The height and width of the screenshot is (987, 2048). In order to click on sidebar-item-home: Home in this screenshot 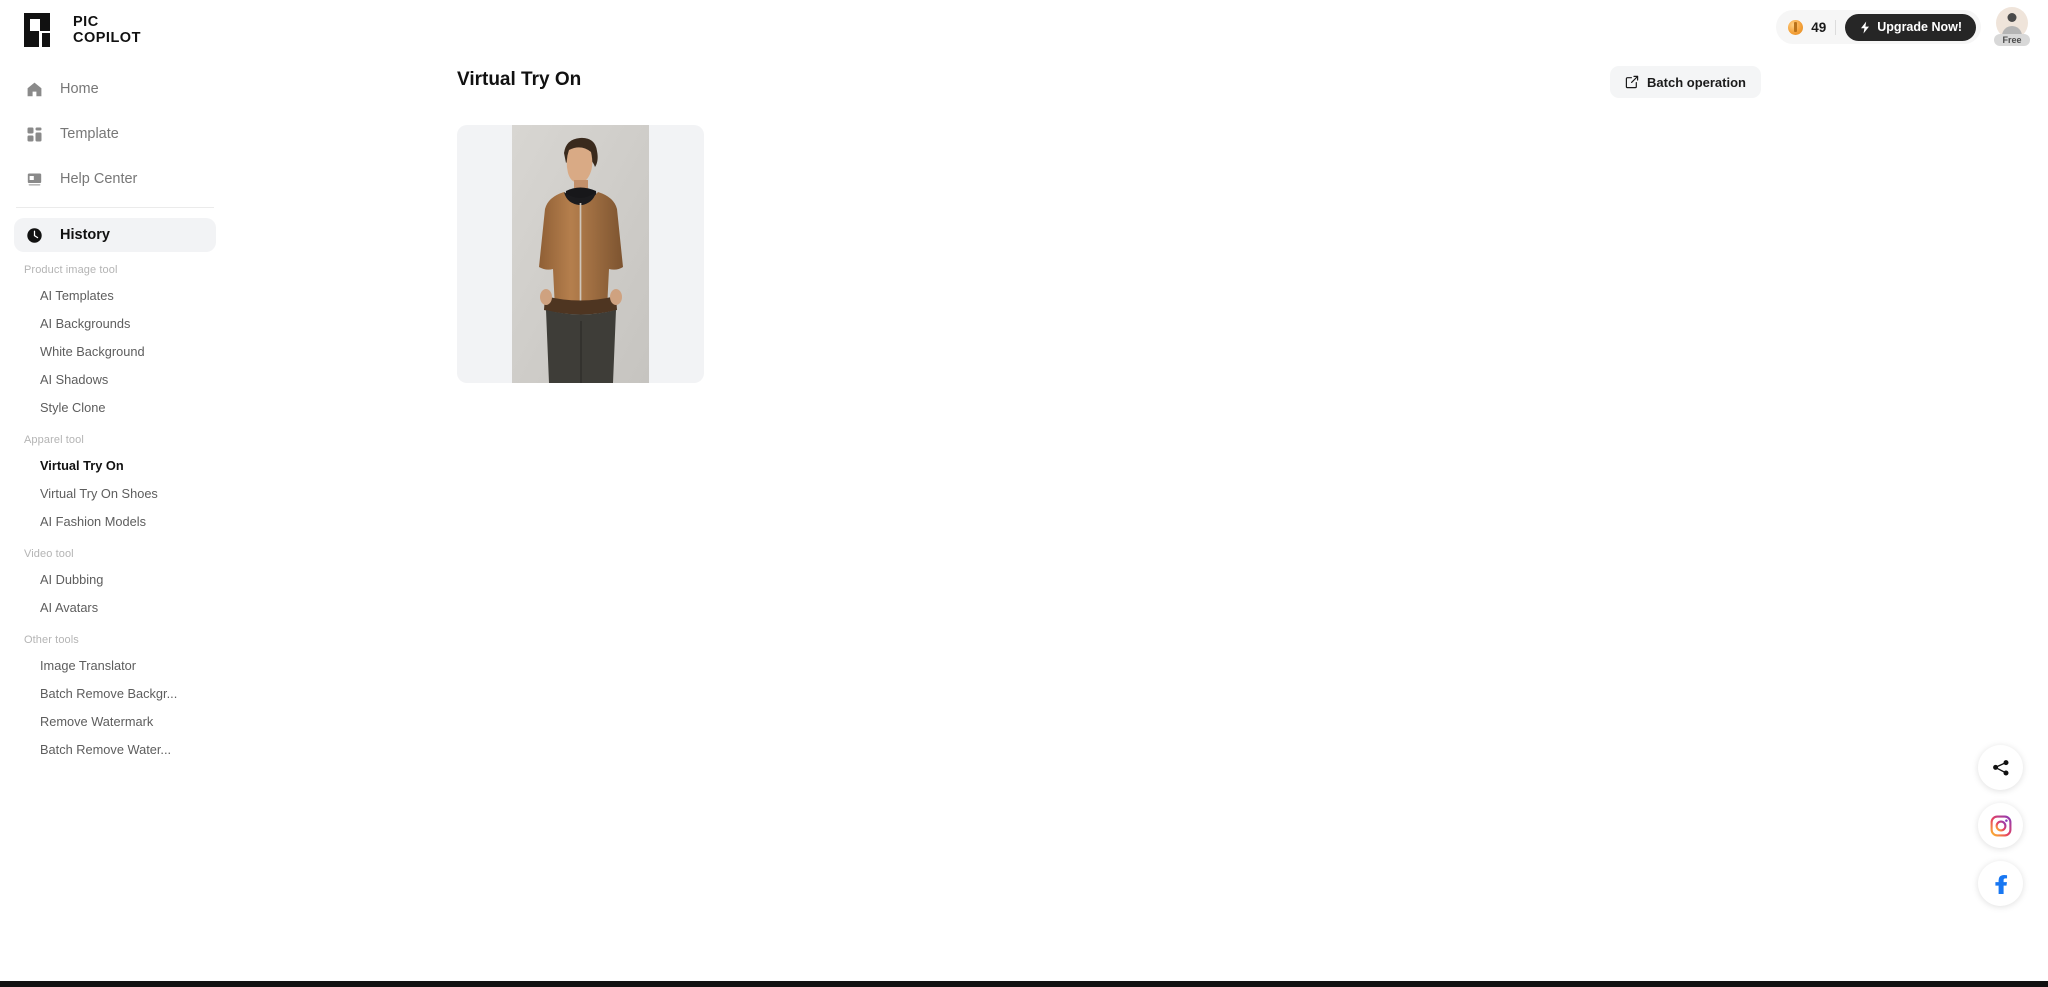, I will do `click(115, 89)`.